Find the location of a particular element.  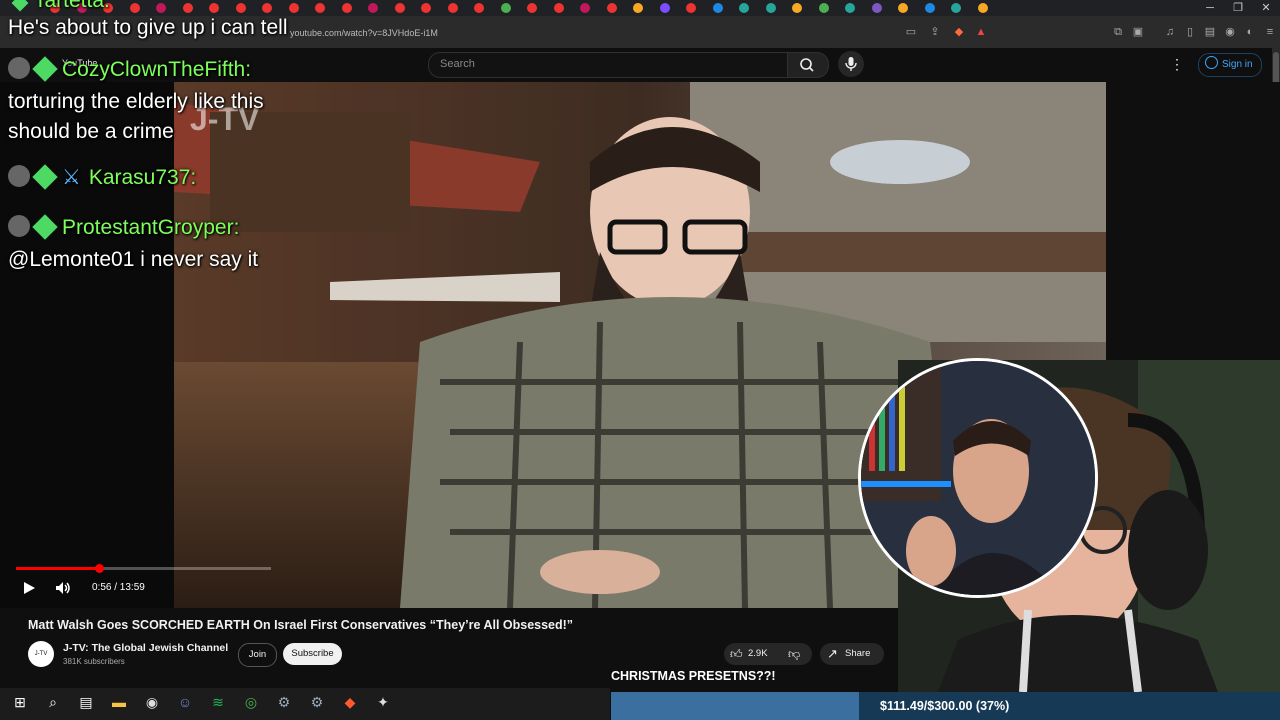

brave-shields-icon: ◆ is located at coordinates (959, 32).